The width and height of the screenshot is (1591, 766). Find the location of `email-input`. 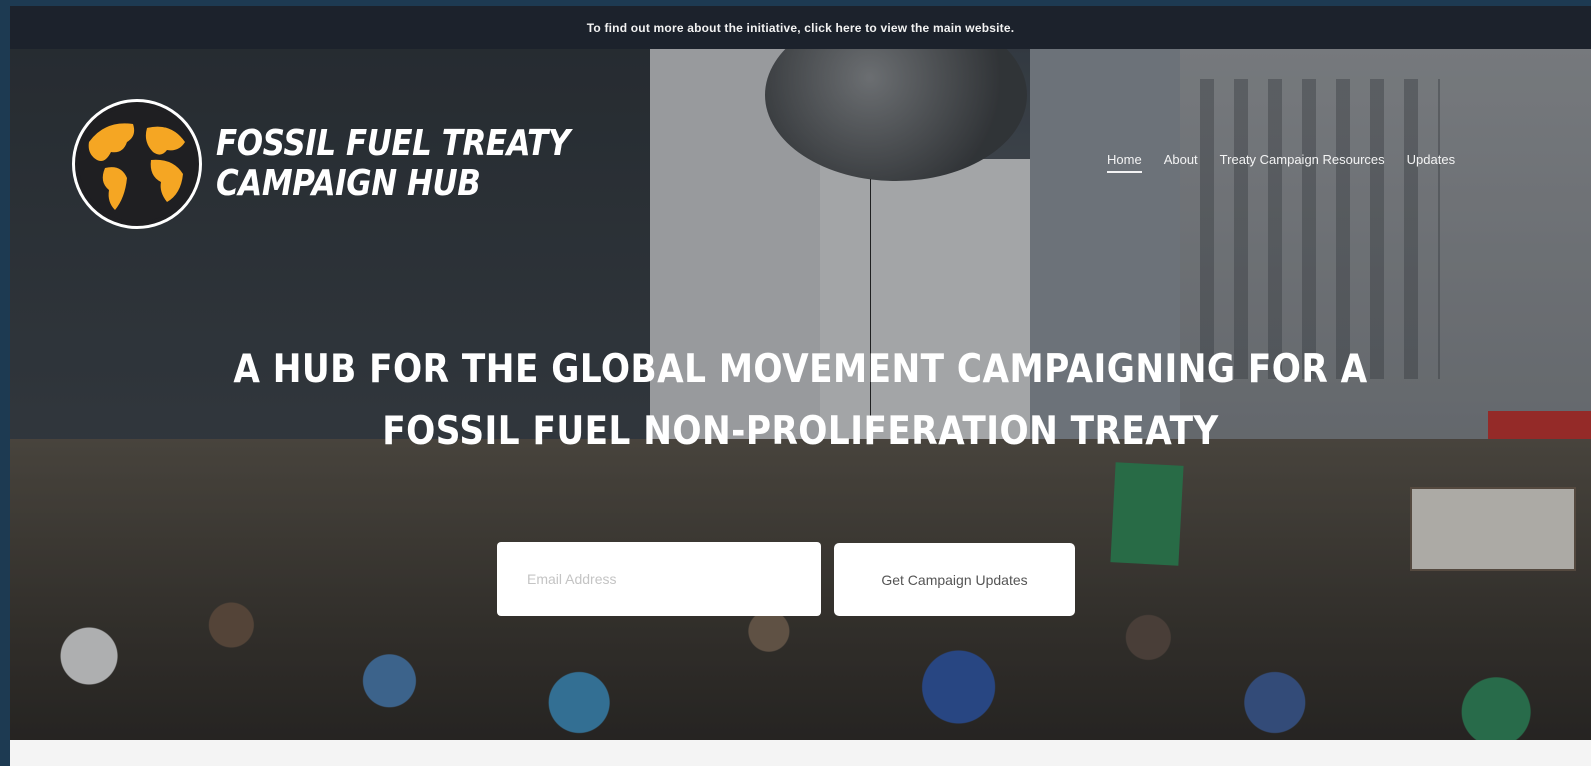

email-input is located at coordinates (659, 579).